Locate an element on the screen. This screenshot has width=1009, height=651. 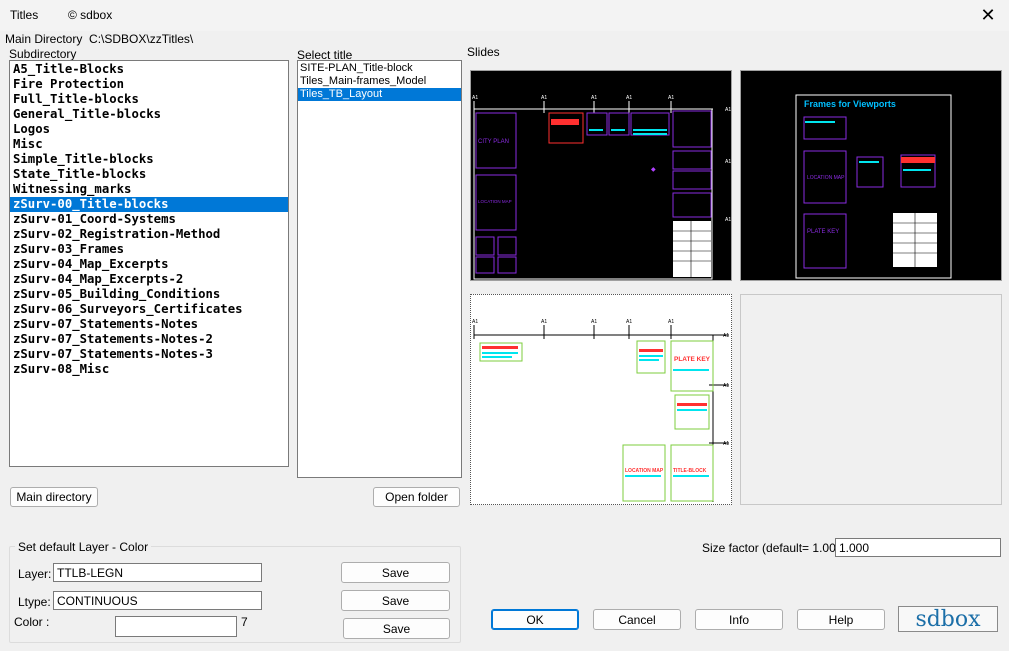
subdirectory-item: zSurv-00_Title-blocks is located at coordinates (149, 204).